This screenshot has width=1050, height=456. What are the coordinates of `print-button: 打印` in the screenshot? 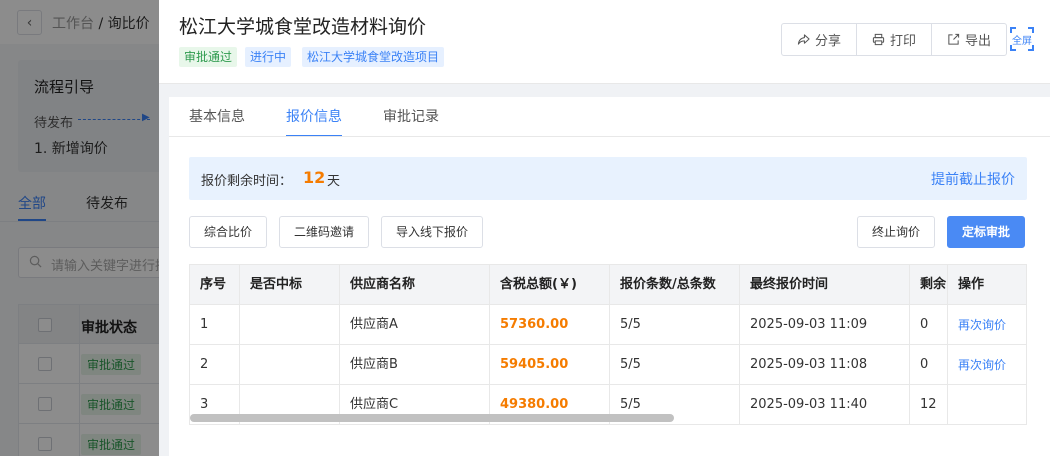 It's located at (894, 39).